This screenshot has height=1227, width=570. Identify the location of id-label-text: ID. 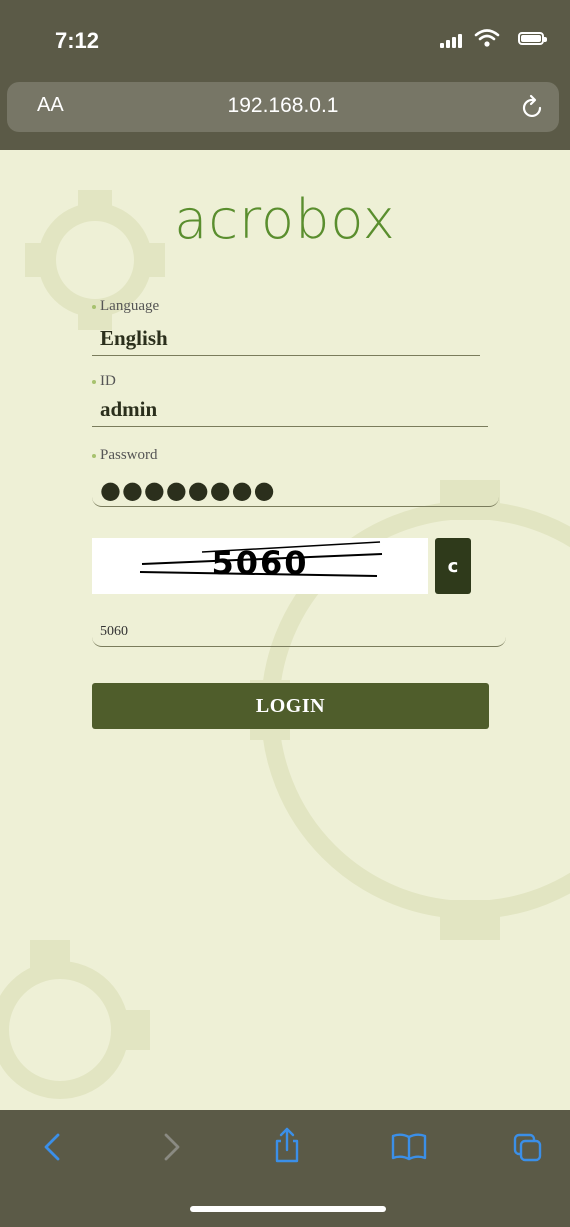
(108, 381).